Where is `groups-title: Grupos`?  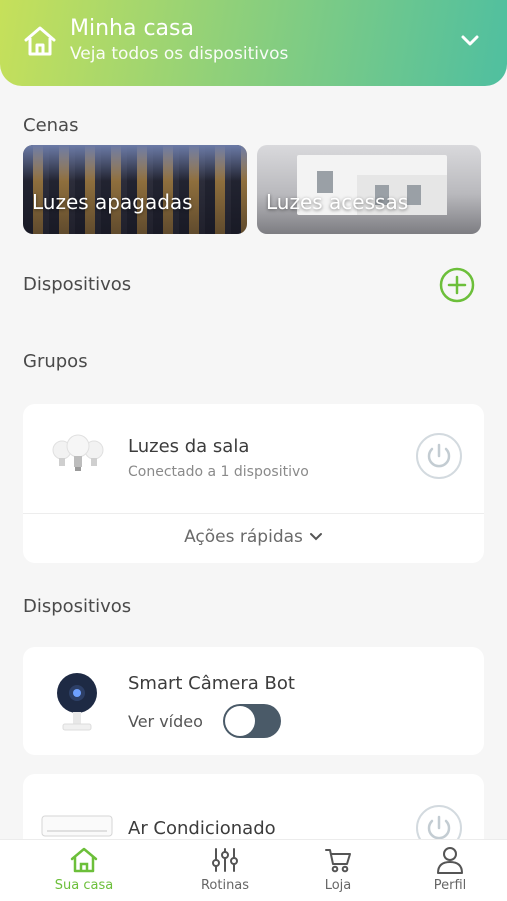 groups-title: Grupos is located at coordinates (55, 361).